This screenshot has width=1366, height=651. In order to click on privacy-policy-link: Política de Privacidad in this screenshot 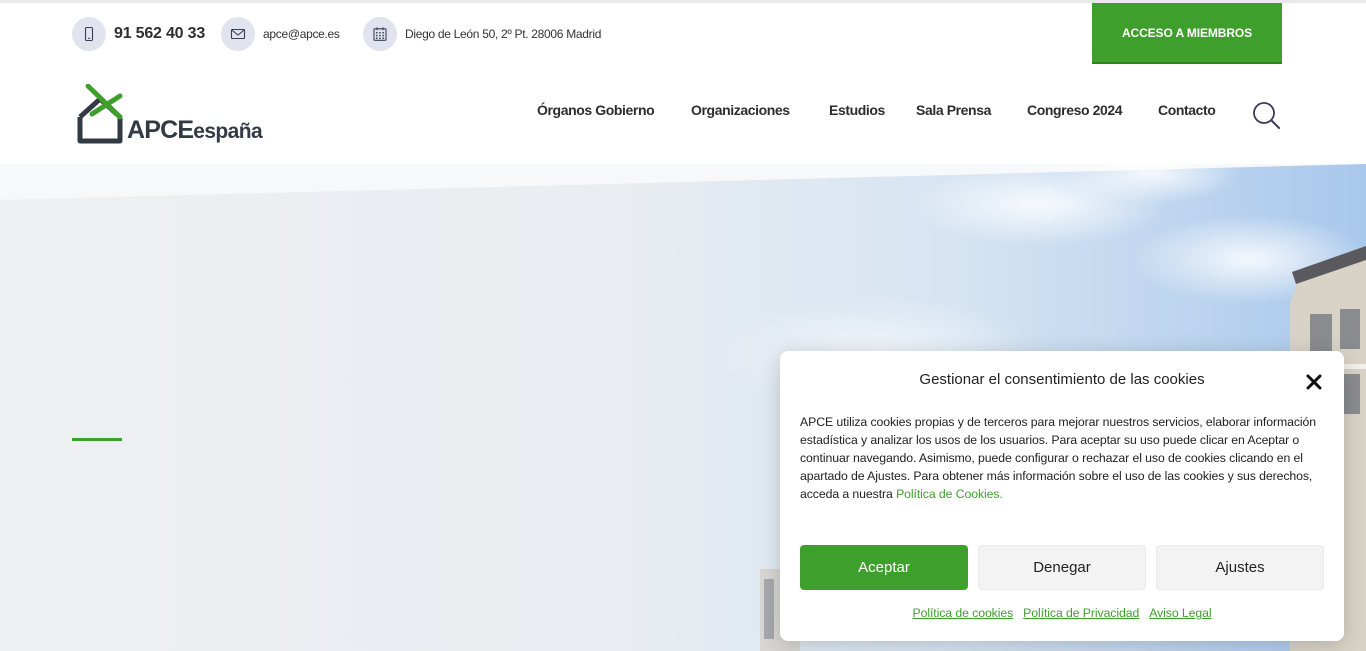, I will do `click(1081, 613)`.